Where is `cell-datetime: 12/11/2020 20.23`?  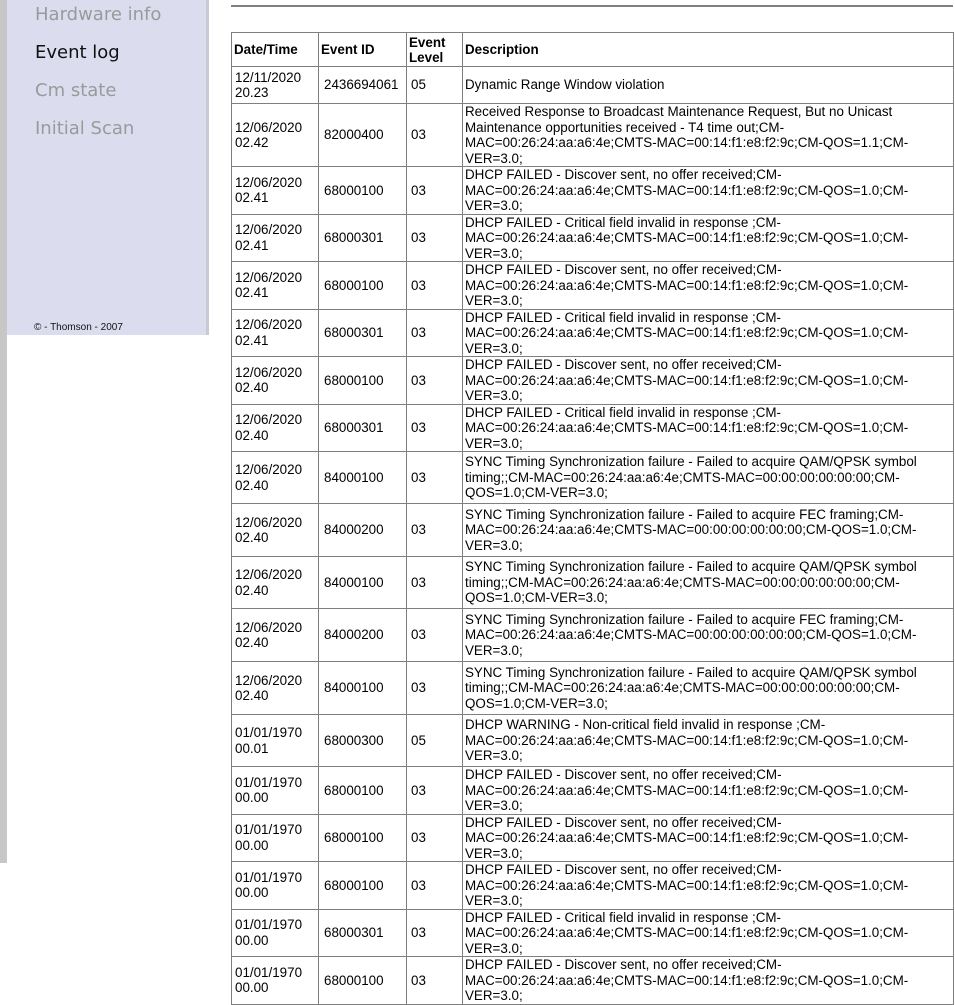 cell-datetime: 12/11/2020 20.23 is located at coordinates (275, 85).